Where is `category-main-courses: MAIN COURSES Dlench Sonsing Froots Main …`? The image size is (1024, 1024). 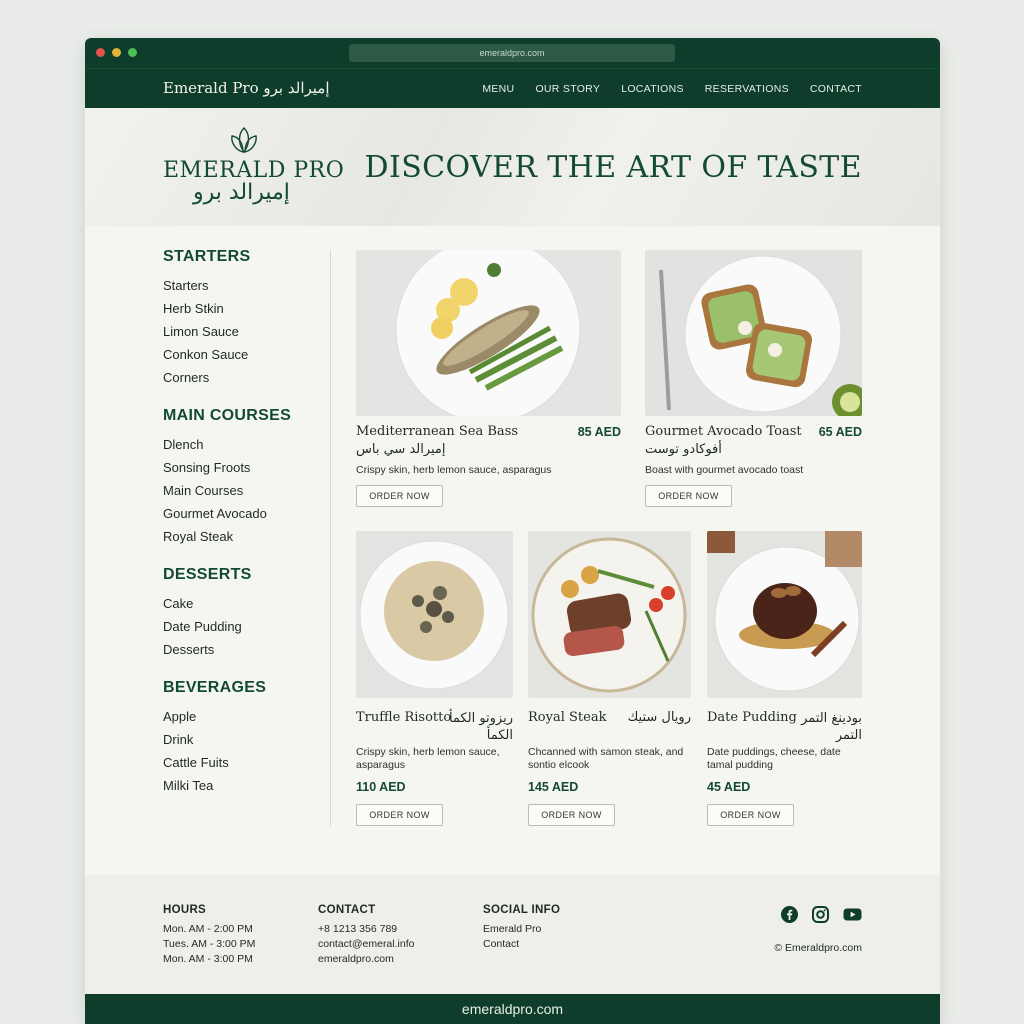 category-main-courses: MAIN COURSES Dlench Sonsing Froots Main … is located at coordinates (245, 477).